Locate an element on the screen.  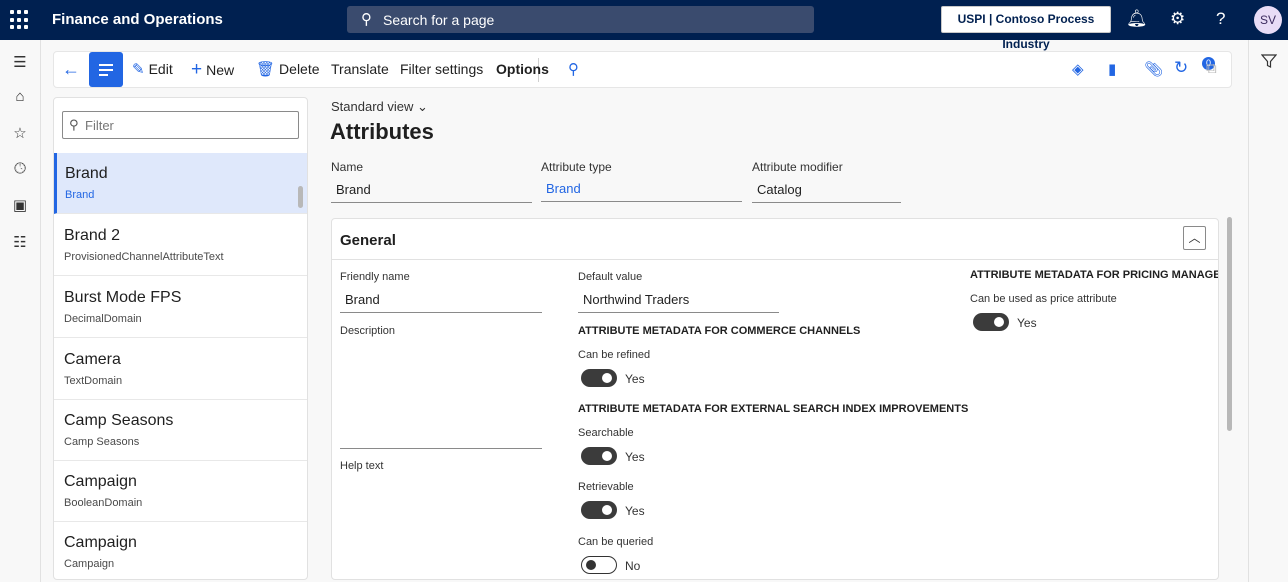
list-item-subtitle: Camp Seasons is located at coordinates (102, 442).